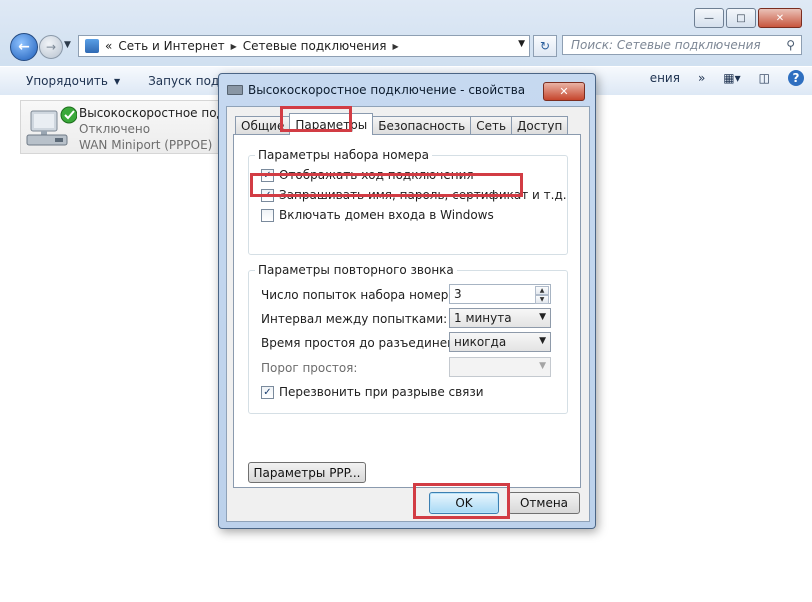  Describe the element at coordinates (267, 215) in the screenshot. I see `checkbox` at that location.